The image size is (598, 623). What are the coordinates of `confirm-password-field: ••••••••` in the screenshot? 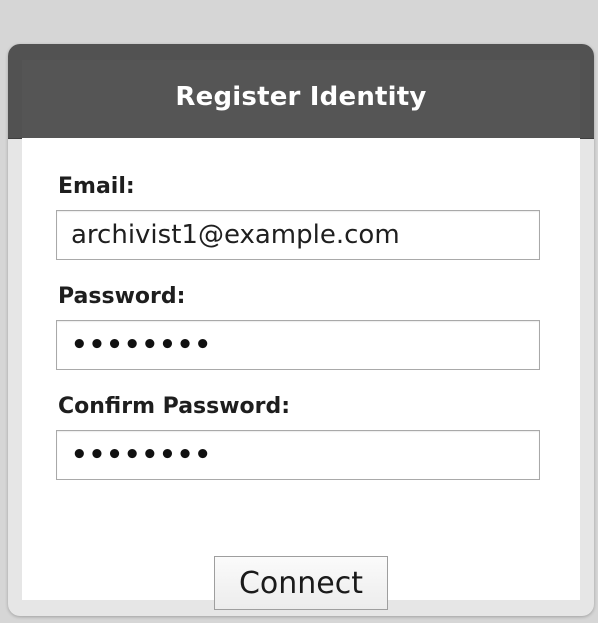 It's located at (298, 455).